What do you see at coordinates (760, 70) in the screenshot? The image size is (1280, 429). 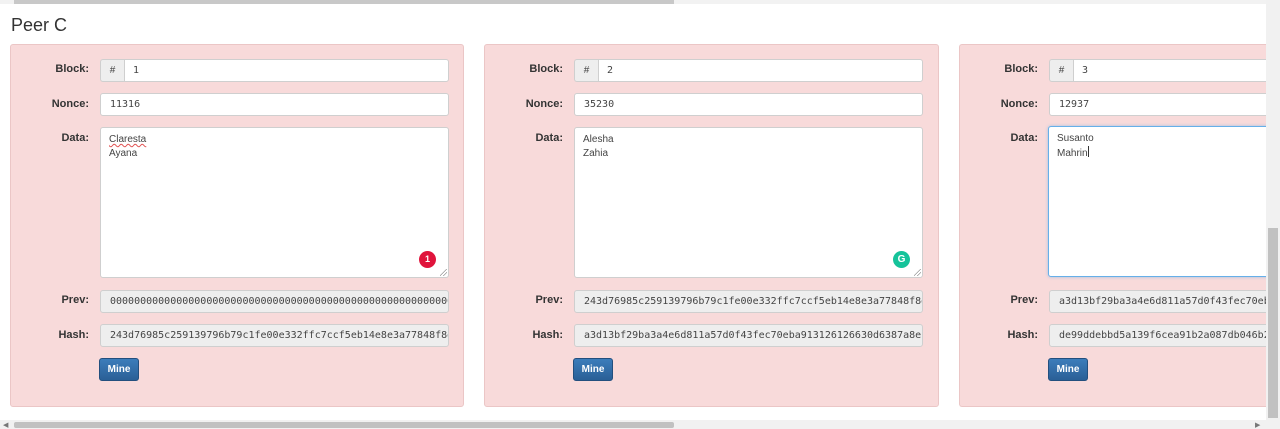 I see `block-number-input: 2` at bounding box center [760, 70].